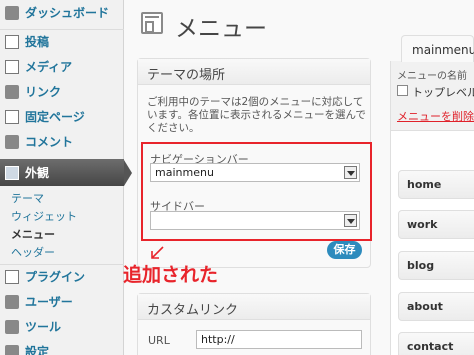 The image size is (474, 355). I want to click on menu-item-about: about, so click(436, 306).